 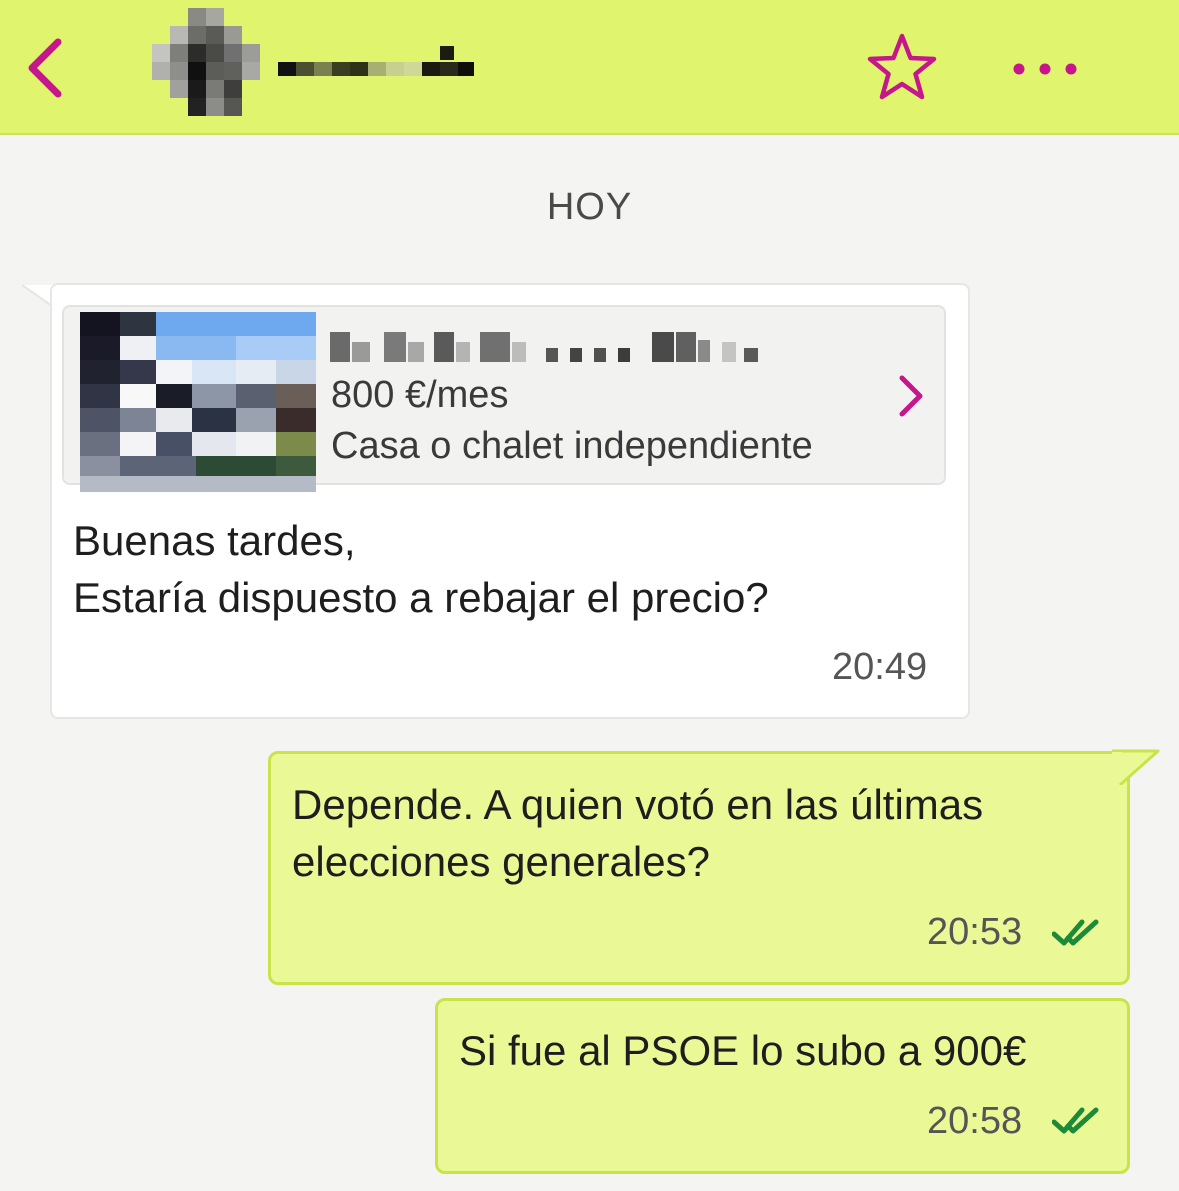 What do you see at coordinates (589, 67) in the screenshot?
I see `chat-header` at bounding box center [589, 67].